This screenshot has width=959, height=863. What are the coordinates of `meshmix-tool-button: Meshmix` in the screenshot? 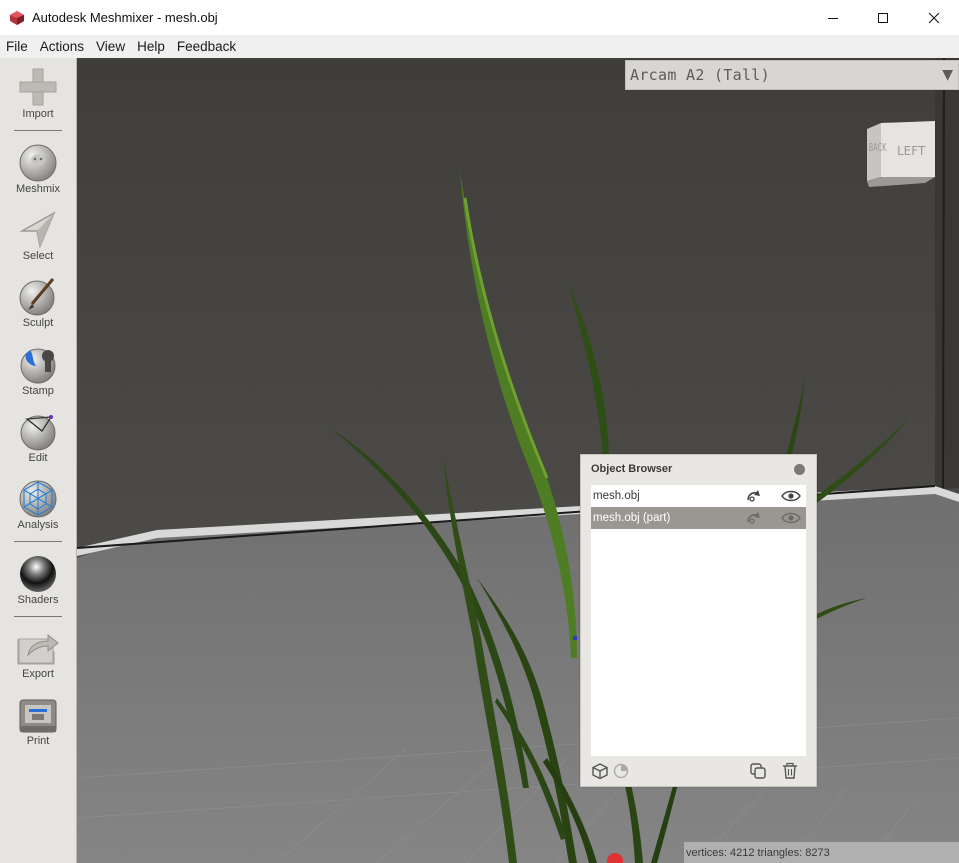 It's located at (38, 168).